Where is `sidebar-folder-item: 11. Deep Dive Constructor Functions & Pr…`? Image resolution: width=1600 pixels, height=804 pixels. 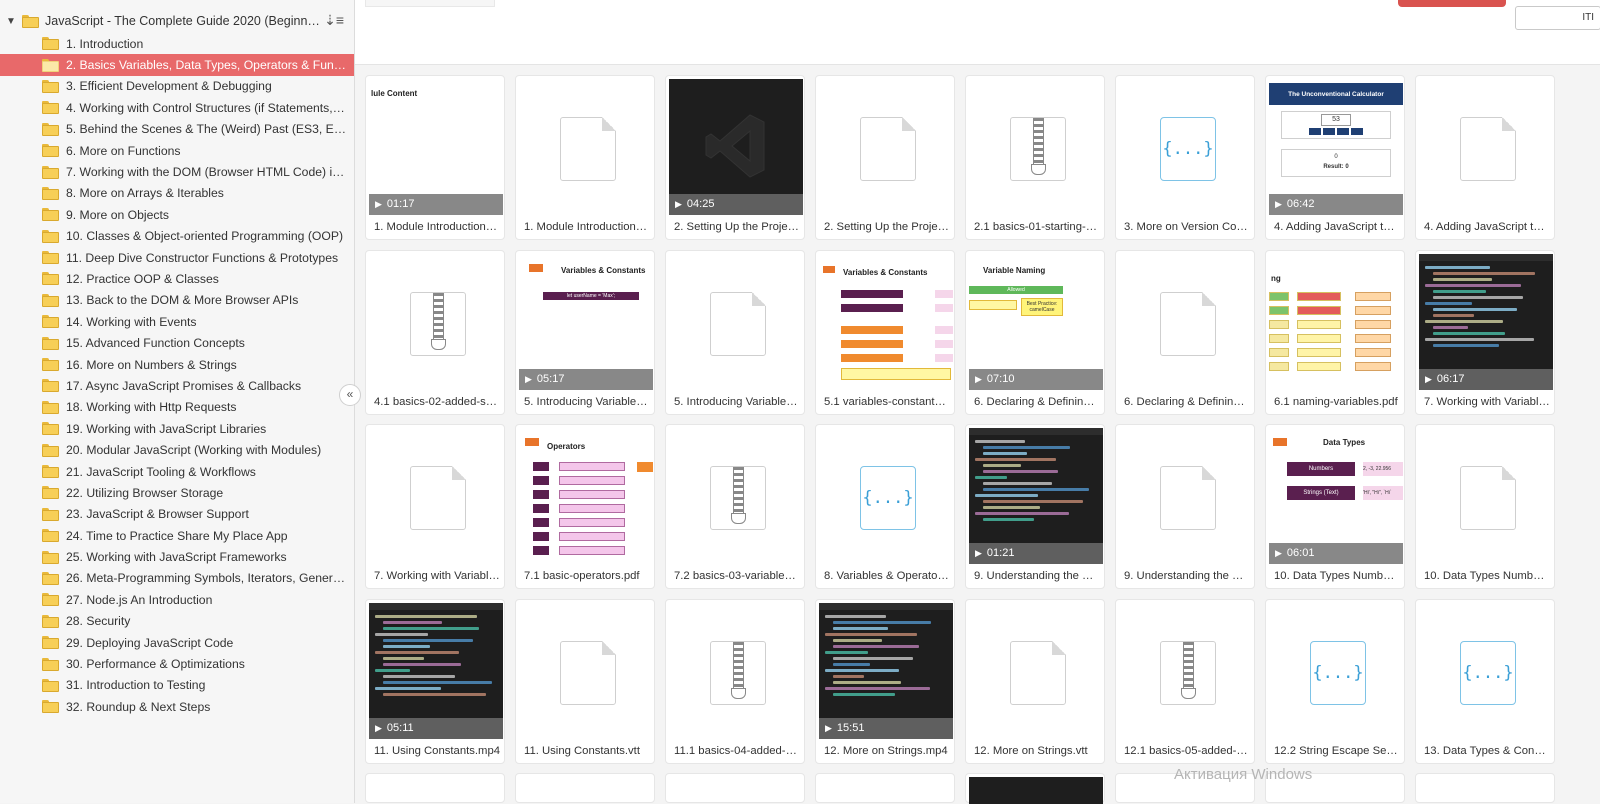 sidebar-folder-item: 11. Deep Dive Constructor Functions & Pr… is located at coordinates (177, 257).